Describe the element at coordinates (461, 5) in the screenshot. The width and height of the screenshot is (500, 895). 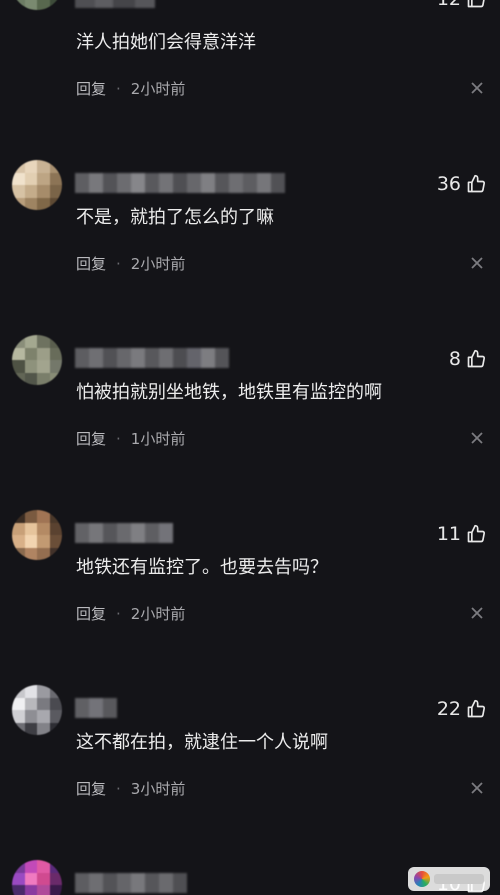
I see `like-button: 12` at that location.